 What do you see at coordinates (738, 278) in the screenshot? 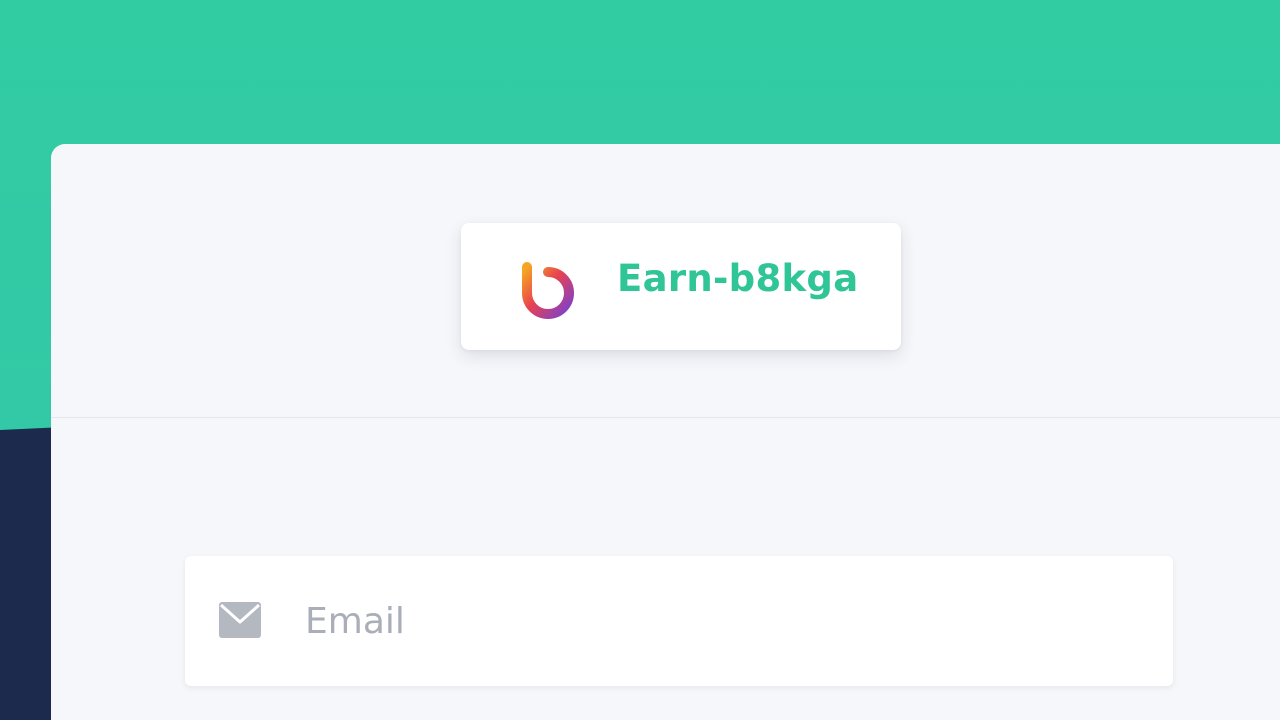
I see `brand-name: Earn-b8kga` at bounding box center [738, 278].